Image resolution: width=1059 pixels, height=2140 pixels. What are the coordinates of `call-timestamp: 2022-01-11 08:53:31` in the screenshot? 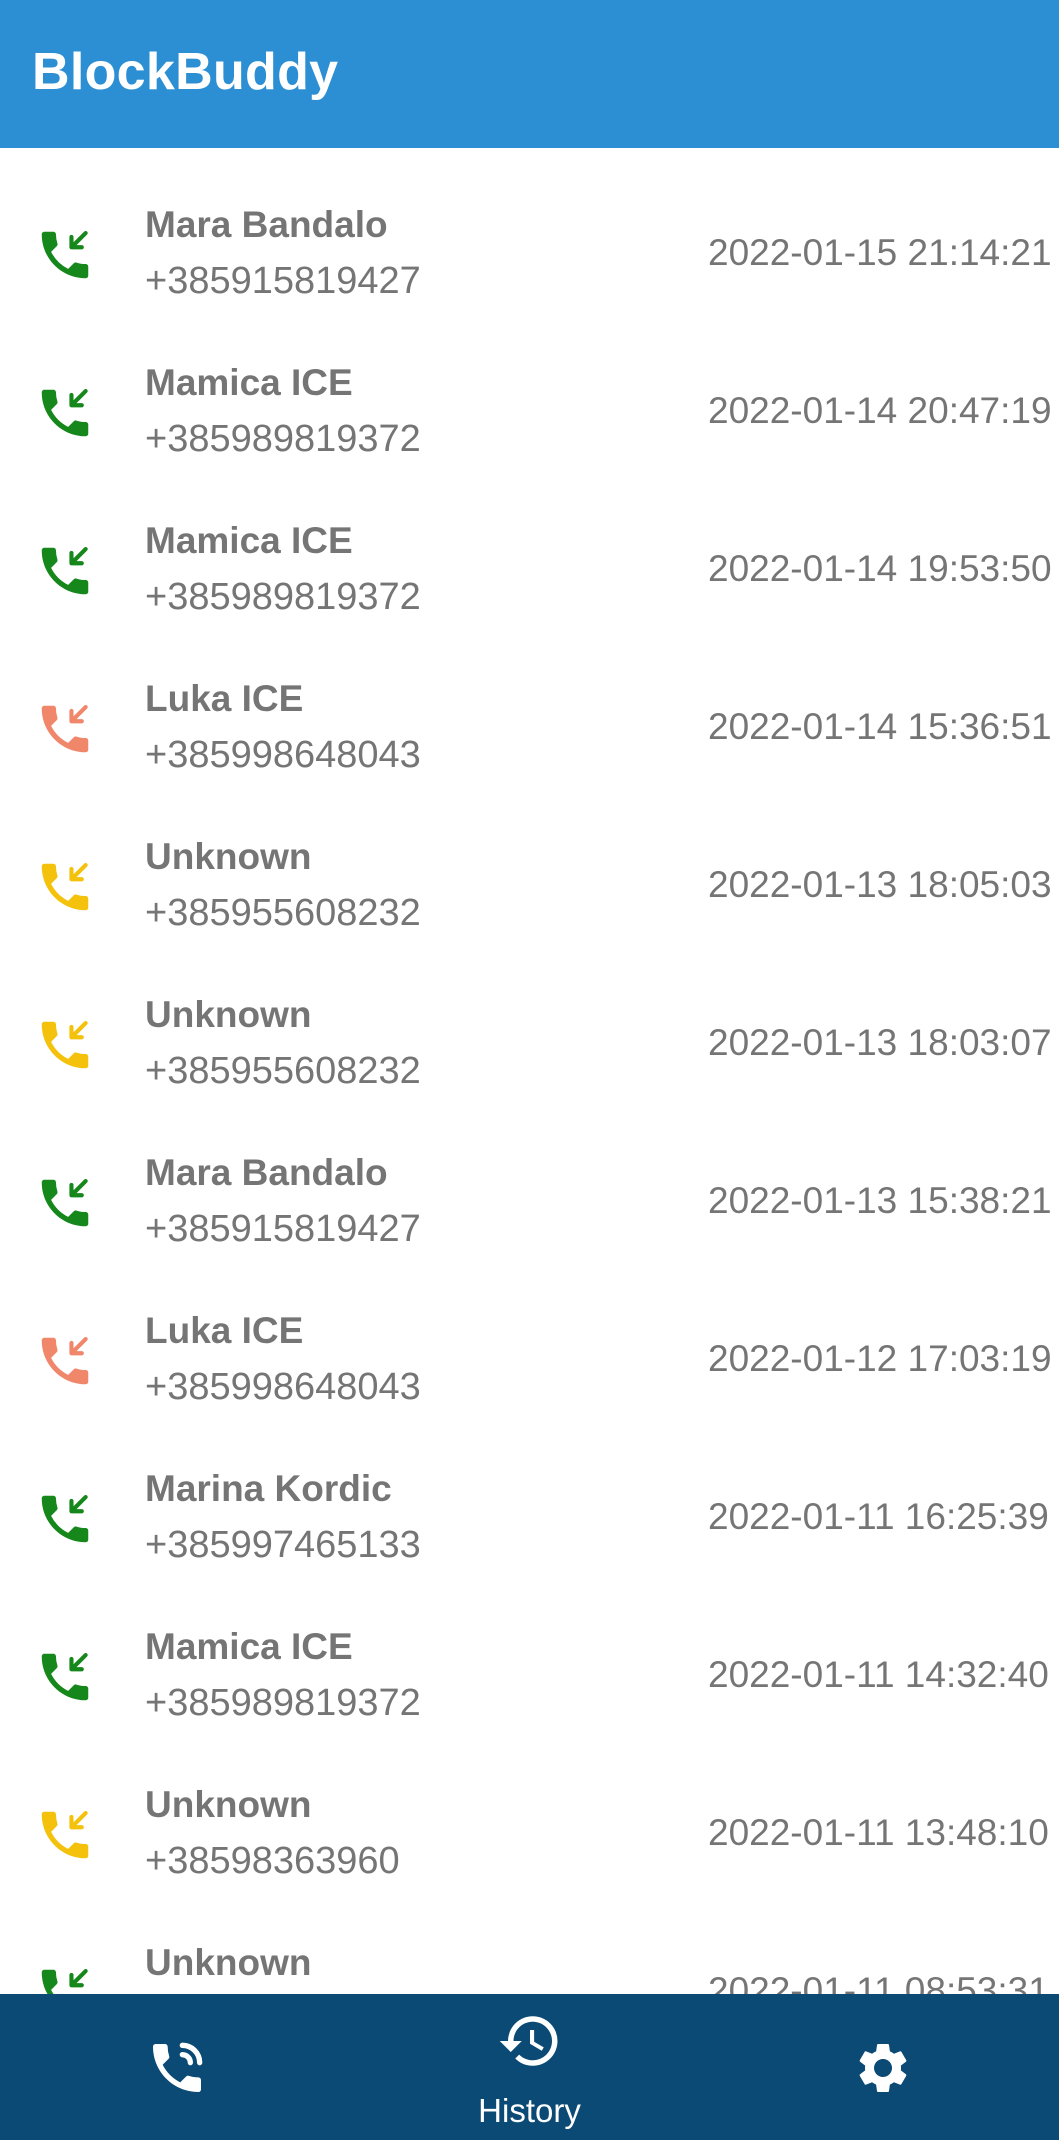 It's located at (878, 1982).